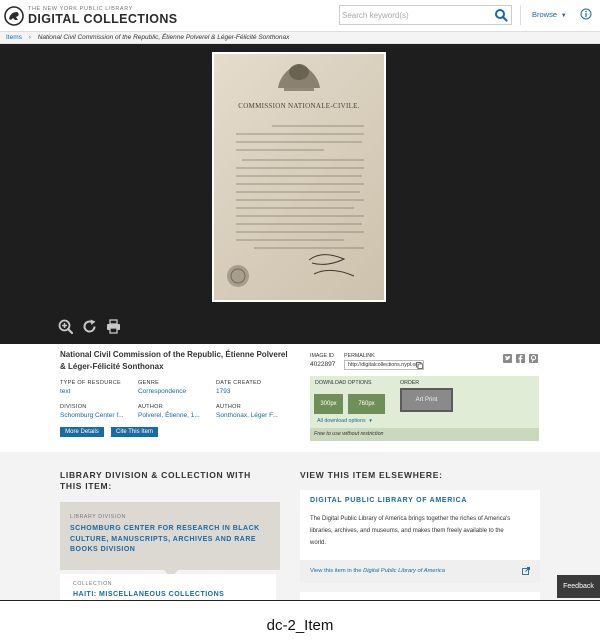  I want to click on external-link-icon, so click(526, 571).